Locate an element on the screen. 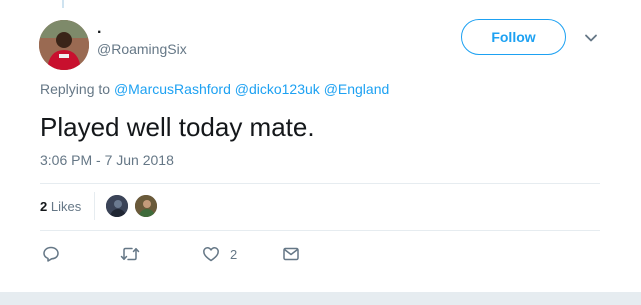  direct-message-button is located at coordinates (291, 254).